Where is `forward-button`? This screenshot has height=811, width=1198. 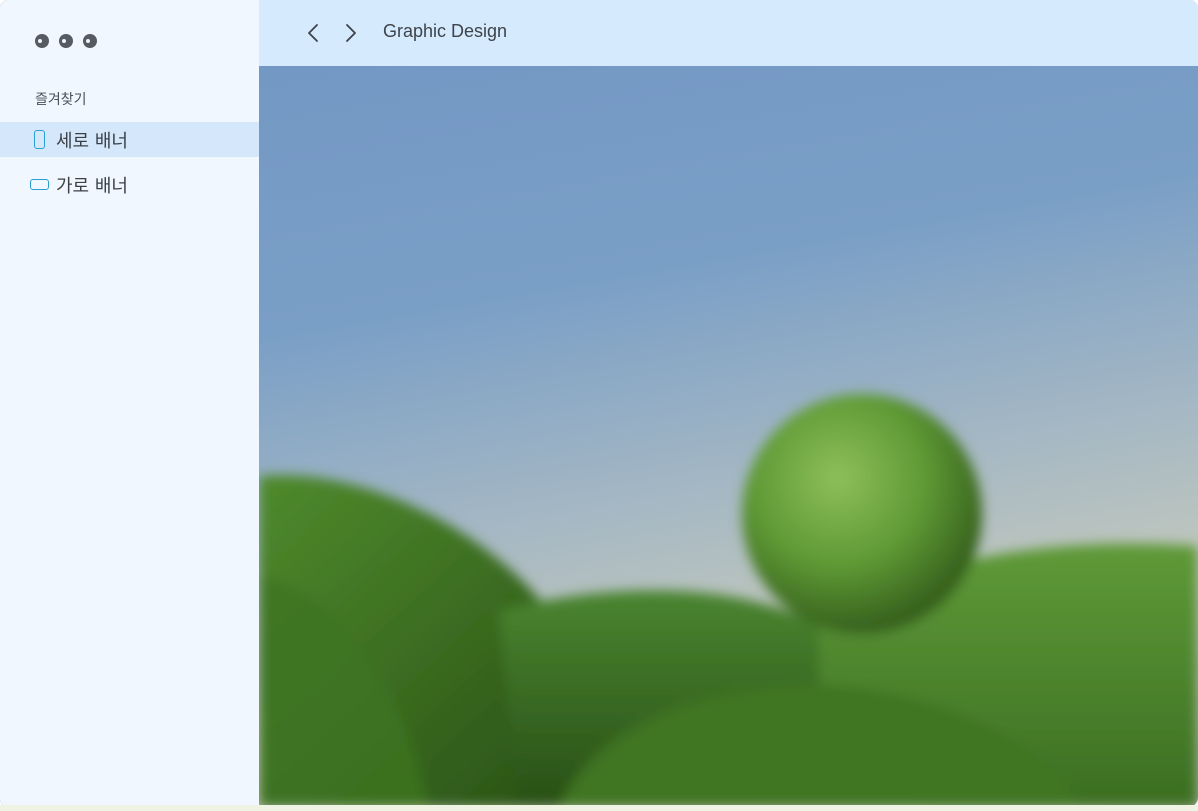
forward-button is located at coordinates (351, 33).